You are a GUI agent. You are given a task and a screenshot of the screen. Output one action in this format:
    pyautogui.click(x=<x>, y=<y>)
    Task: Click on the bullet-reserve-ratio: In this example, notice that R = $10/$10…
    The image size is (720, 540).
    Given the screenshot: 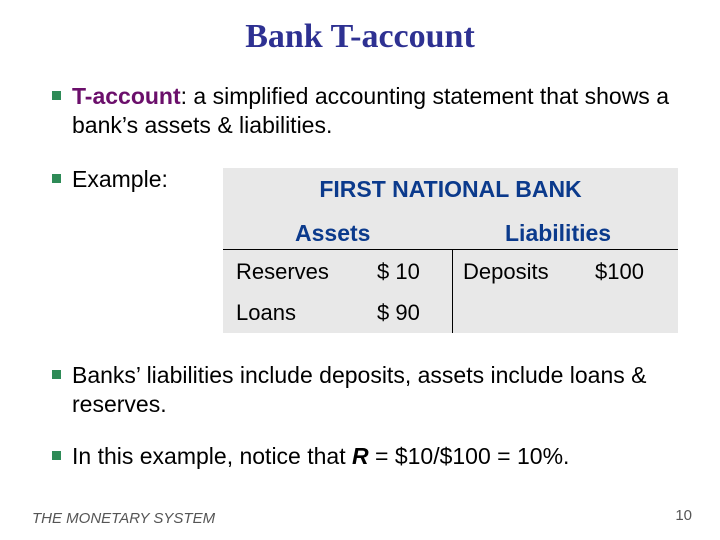 What is the action you would take?
    pyautogui.click(x=382, y=456)
    